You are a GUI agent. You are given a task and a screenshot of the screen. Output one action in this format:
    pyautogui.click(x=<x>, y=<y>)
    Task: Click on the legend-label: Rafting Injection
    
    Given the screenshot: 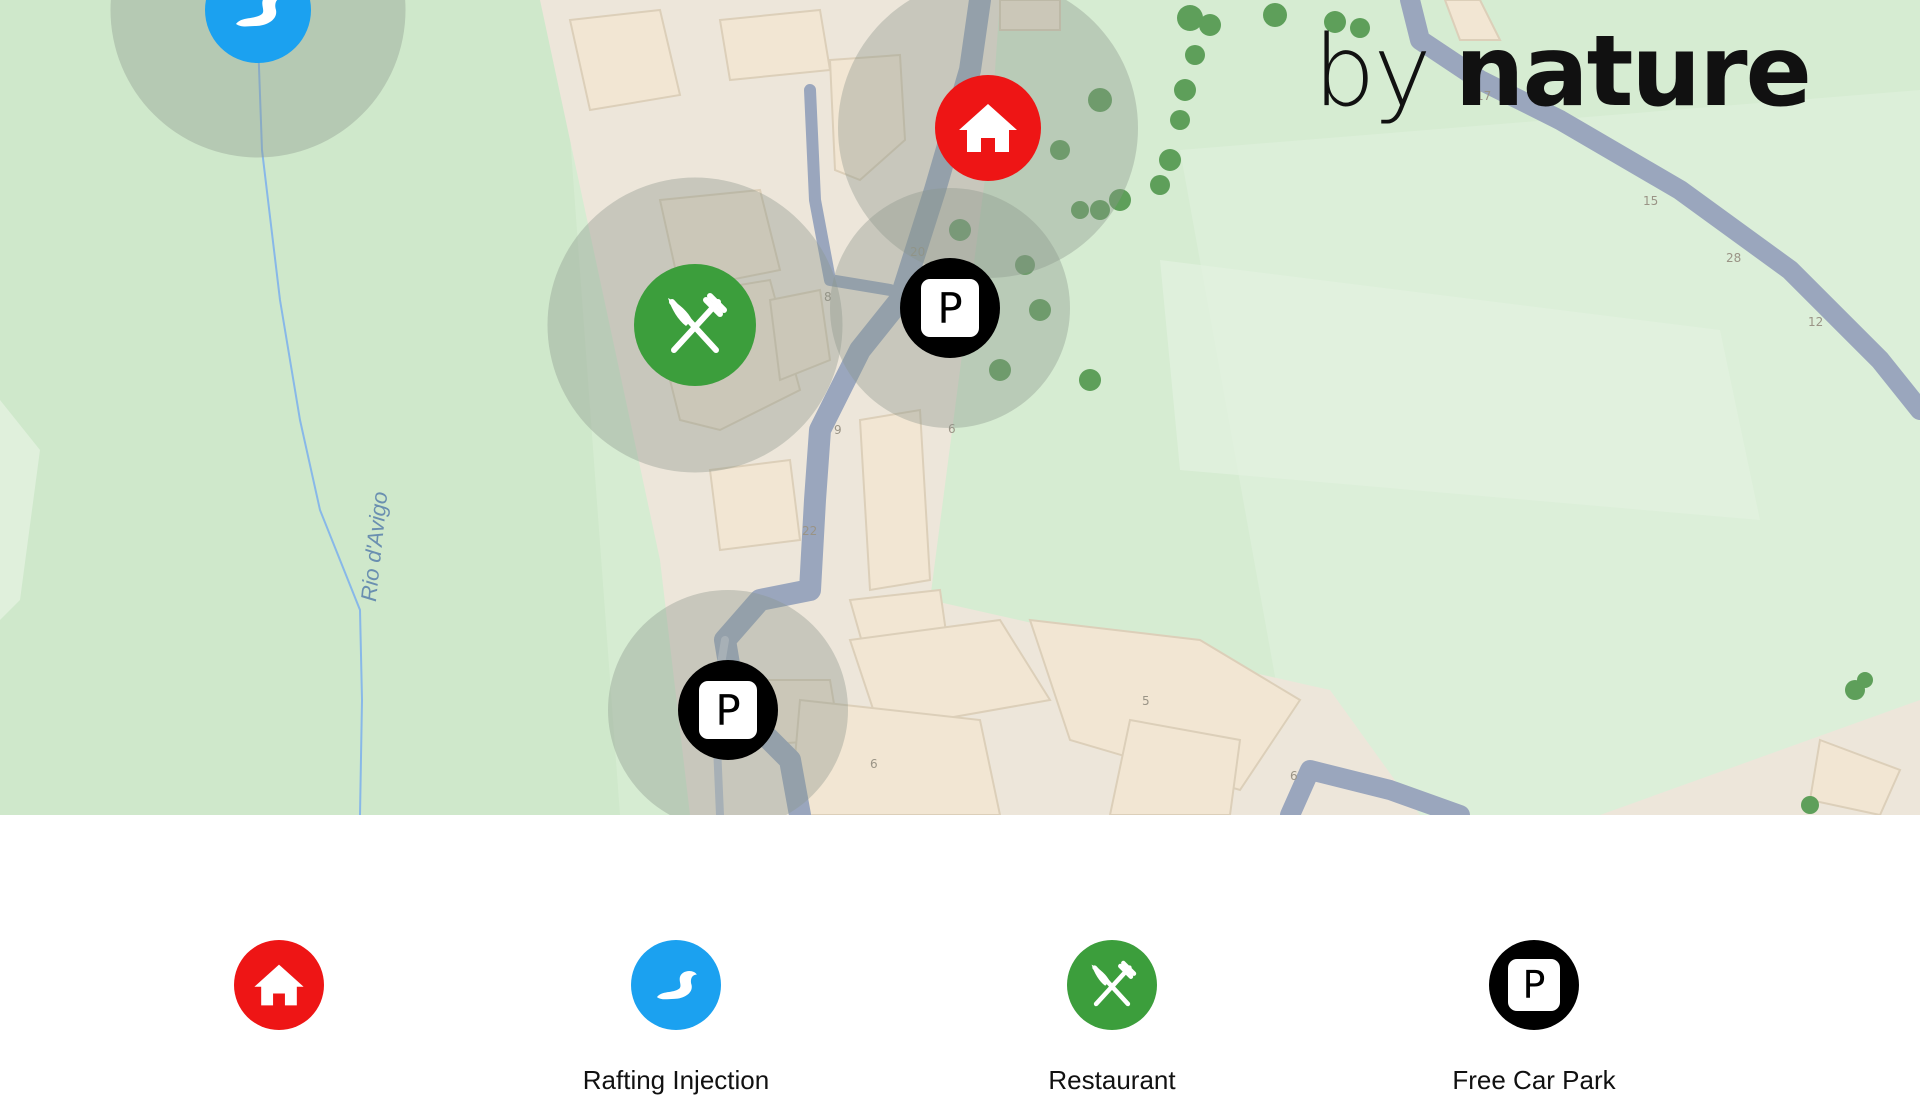 What is the action you would take?
    pyautogui.click(x=676, y=1080)
    